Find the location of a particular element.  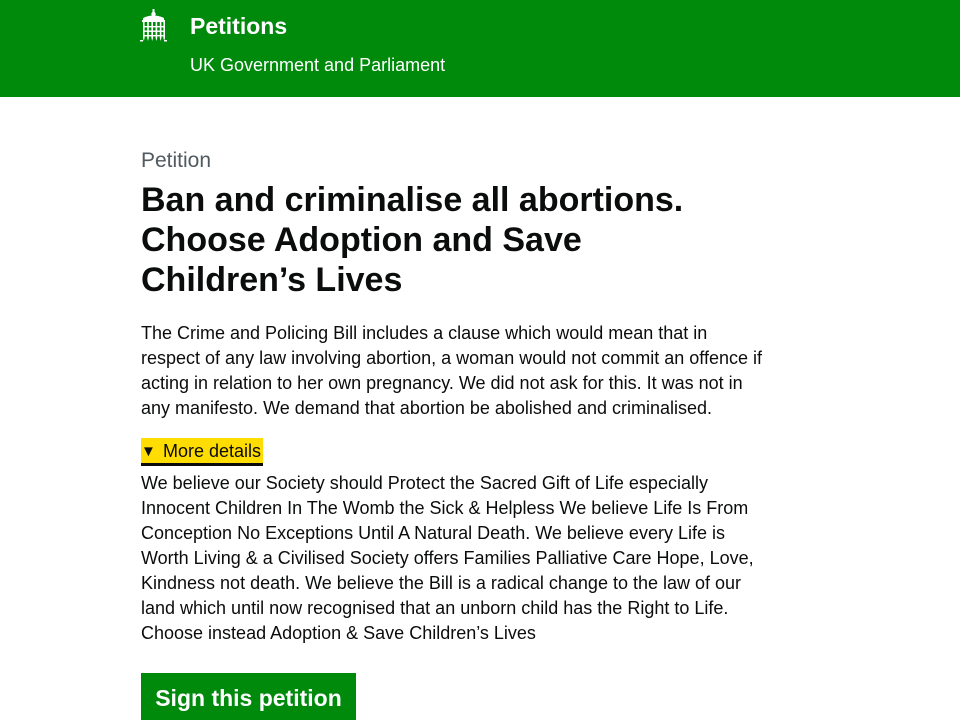

sign-petition-button: Sign this petition is located at coordinates (248, 696).